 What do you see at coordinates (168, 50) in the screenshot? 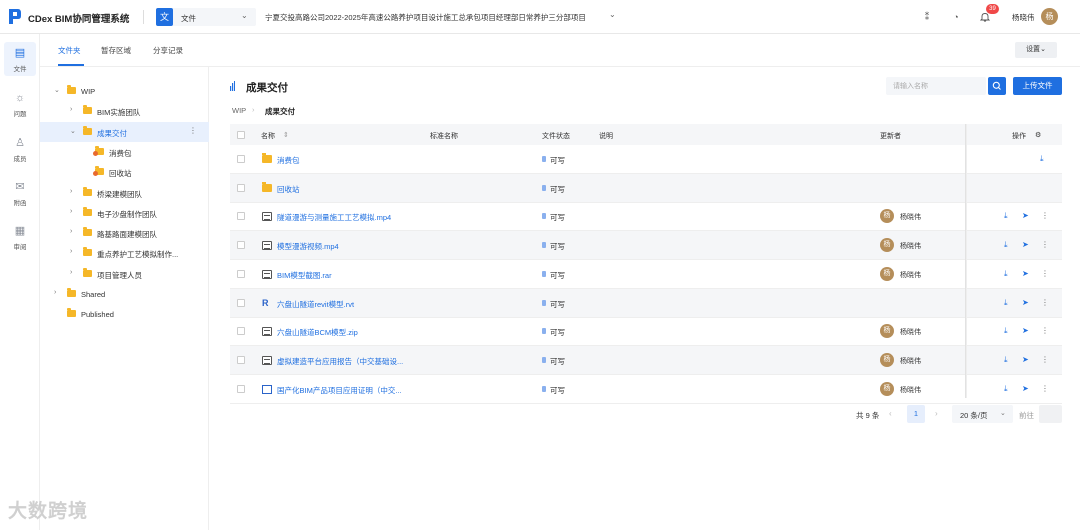
I see `tab-share-records: 分享记录` at bounding box center [168, 50].